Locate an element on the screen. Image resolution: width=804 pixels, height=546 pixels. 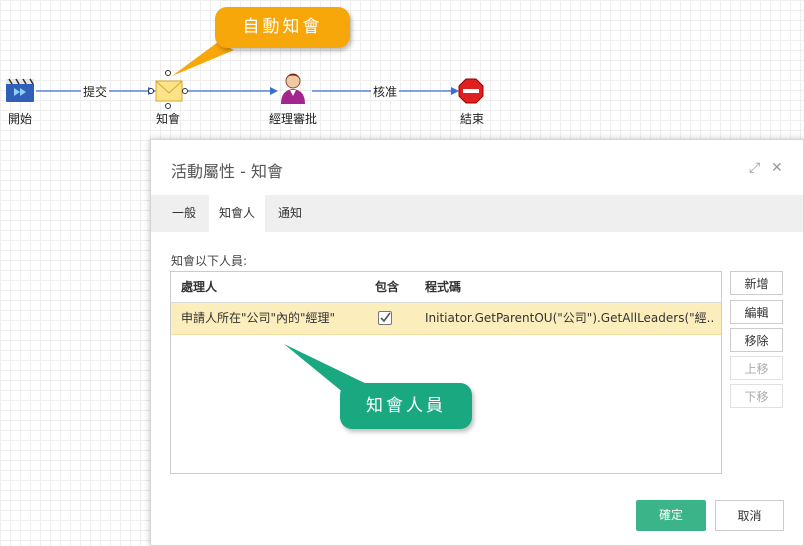
node-label-start: 開始 is located at coordinates (19, 119).